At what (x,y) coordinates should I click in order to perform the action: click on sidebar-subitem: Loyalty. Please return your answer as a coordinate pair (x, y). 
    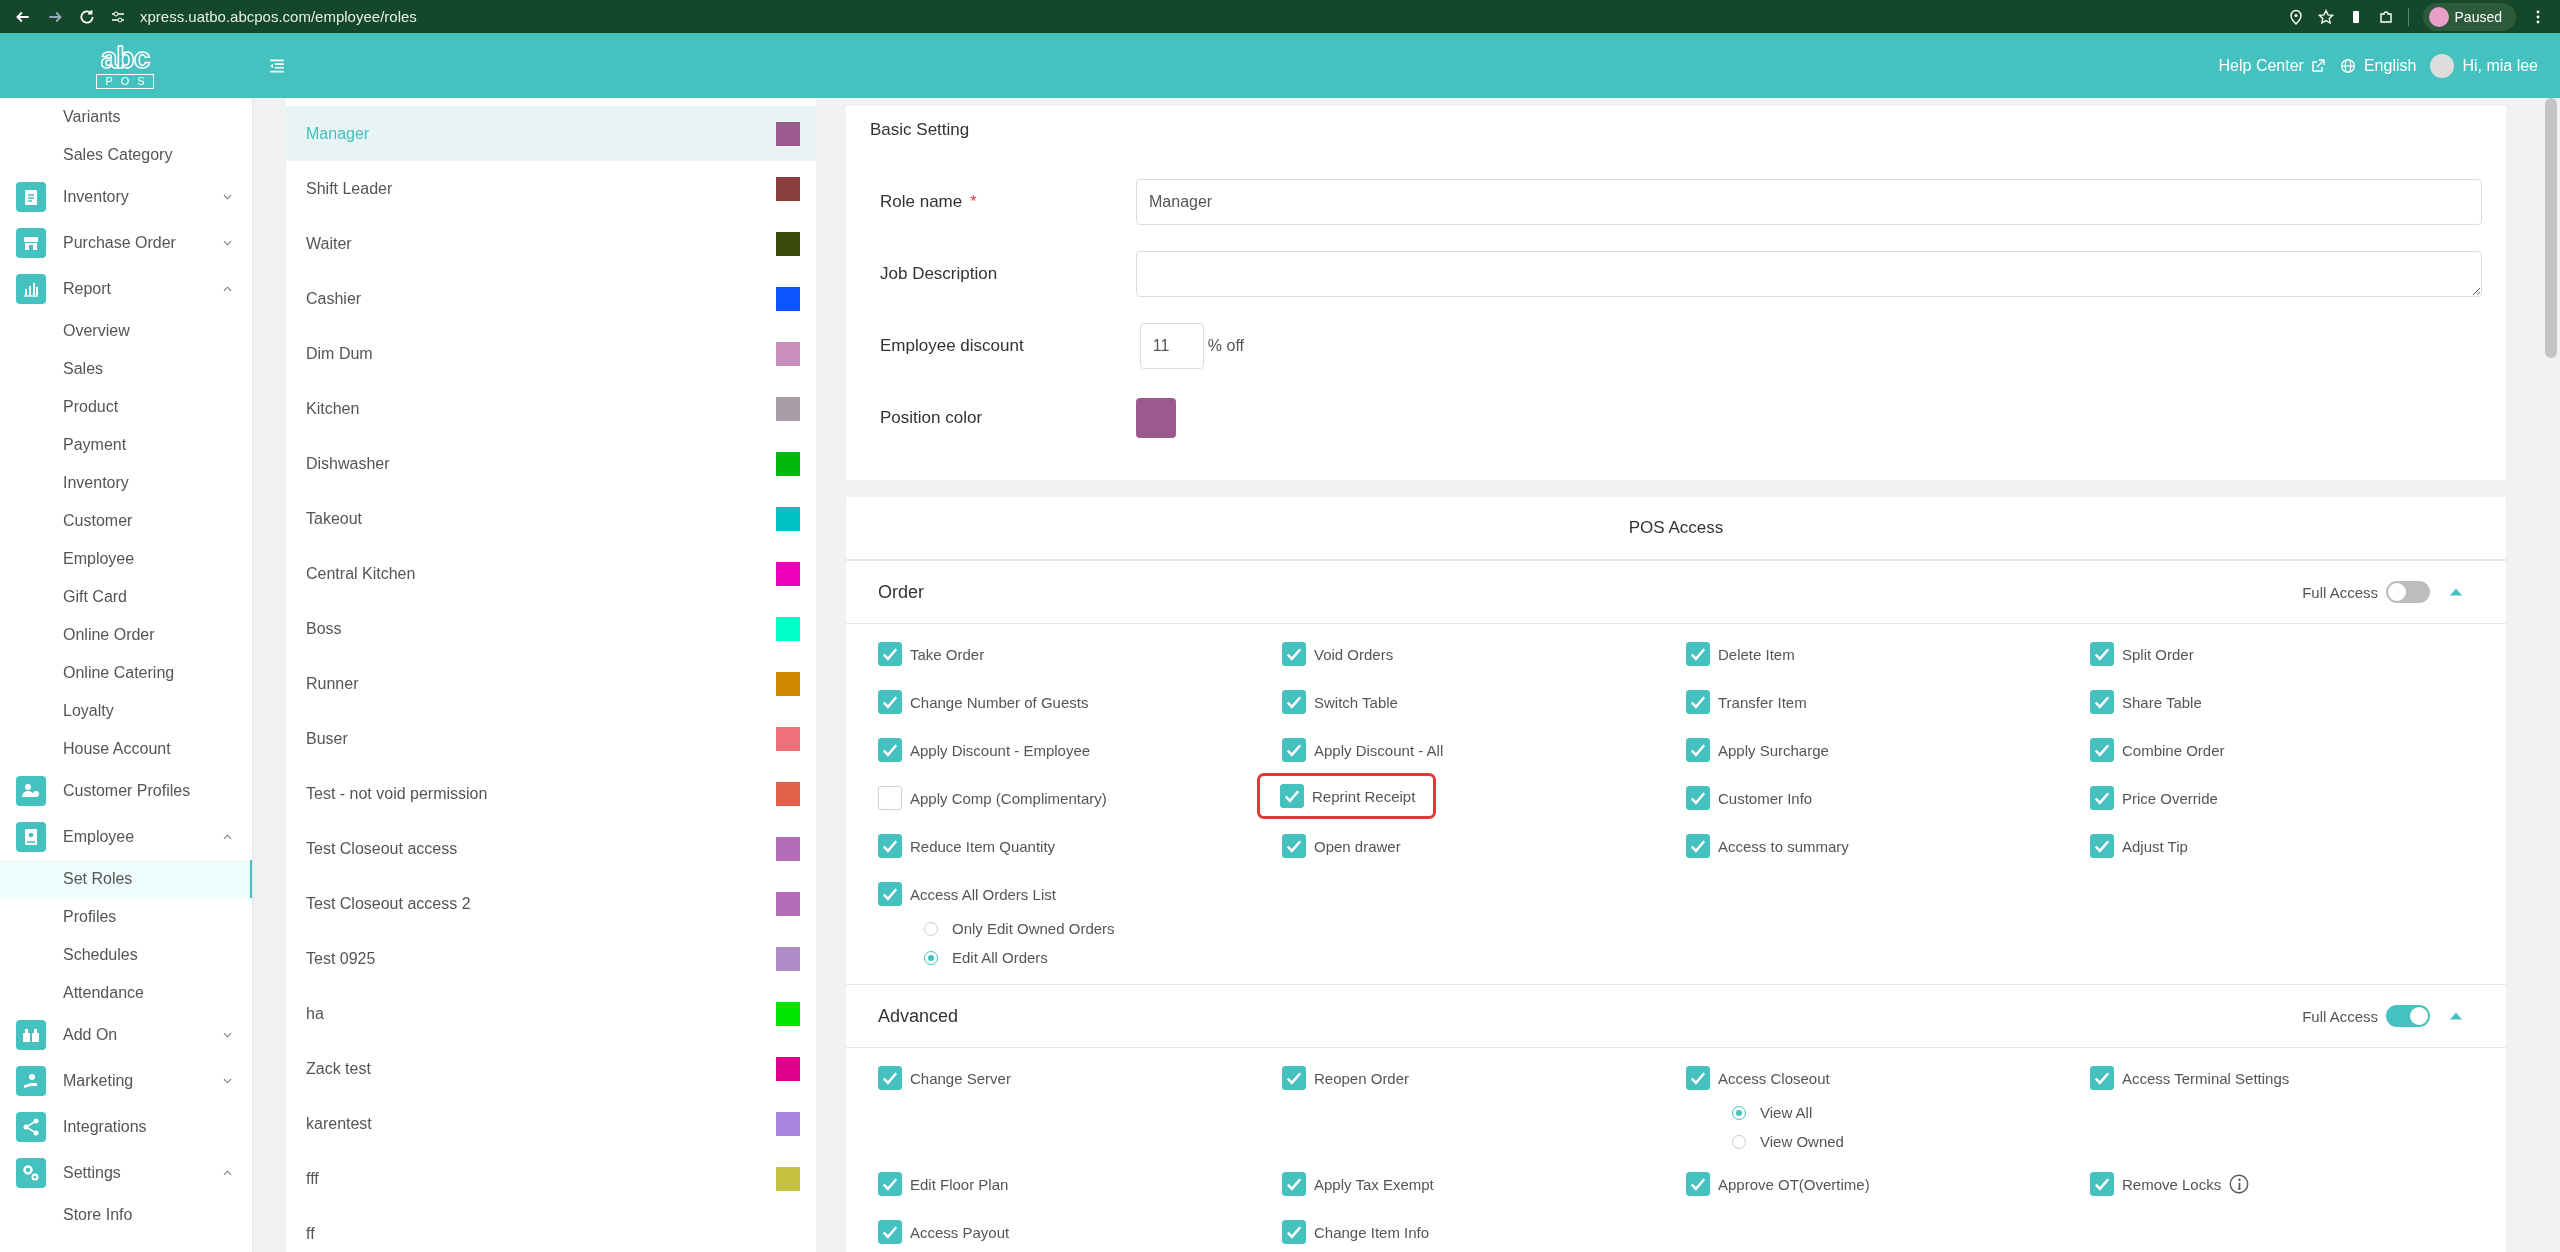
    Looking at the image, I should click on (126, 711).